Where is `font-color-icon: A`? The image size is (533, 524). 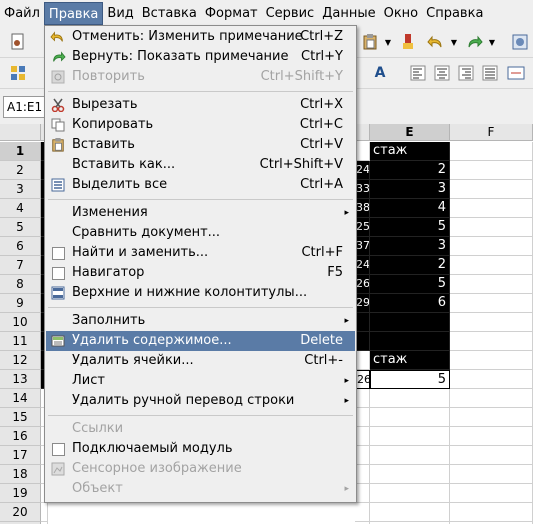
font-color-icon: A is located at coordinates (380, 73).